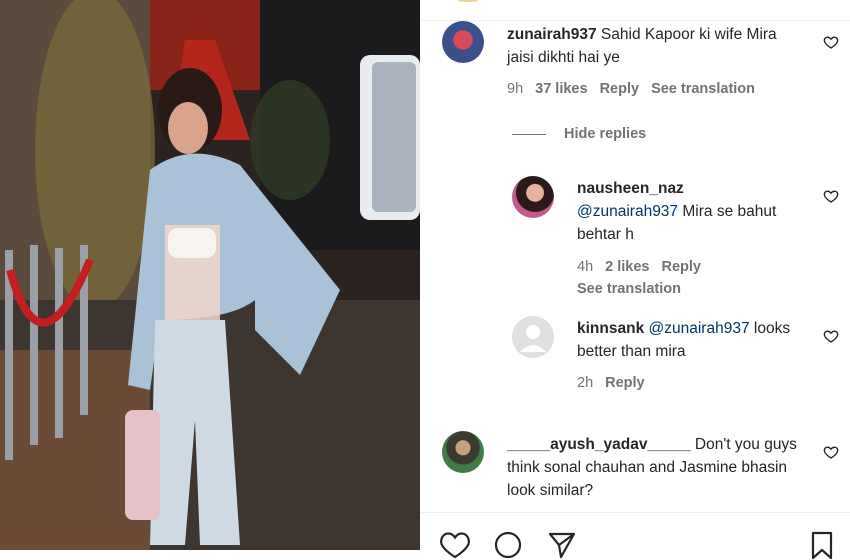 The image size is (850, 560). What do you see at coordinates (822, 545) in the screenshot?
I see `bookmark-icon` at bounding box center [822, 545].